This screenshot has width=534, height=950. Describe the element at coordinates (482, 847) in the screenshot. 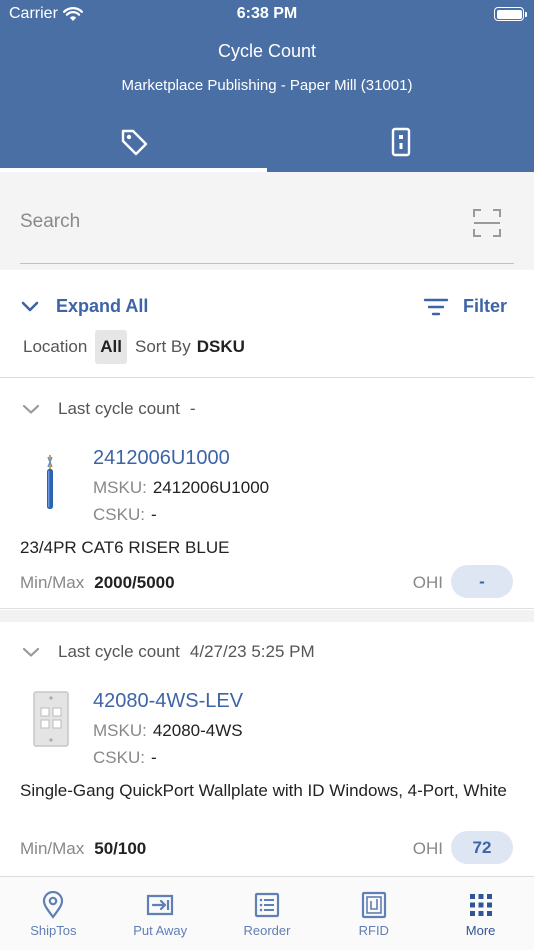

I see `ohi-badge: 72` at that location.